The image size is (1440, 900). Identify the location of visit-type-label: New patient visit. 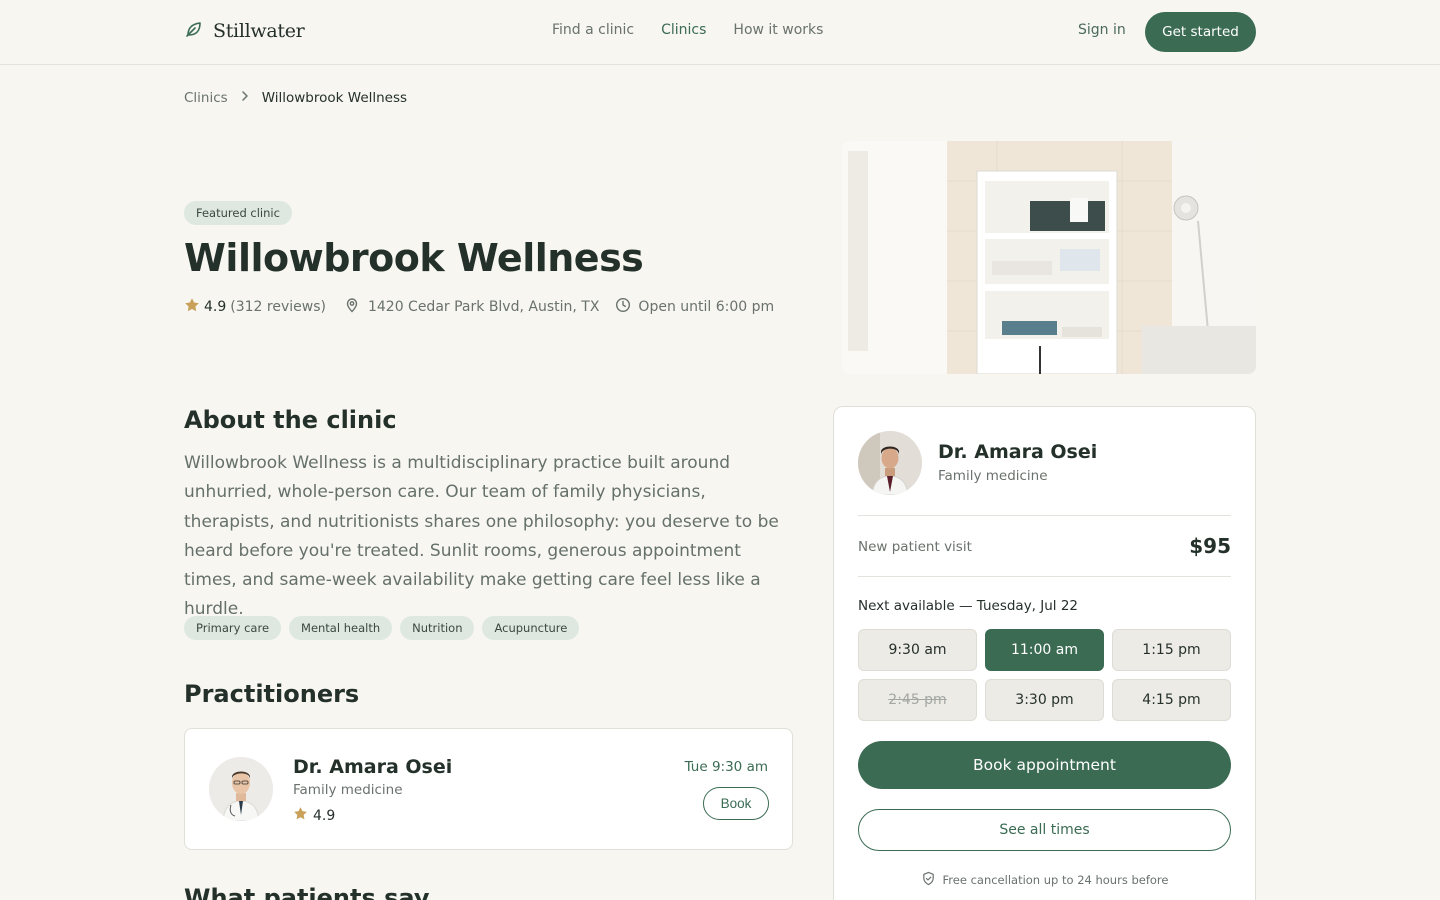
(915, 547).